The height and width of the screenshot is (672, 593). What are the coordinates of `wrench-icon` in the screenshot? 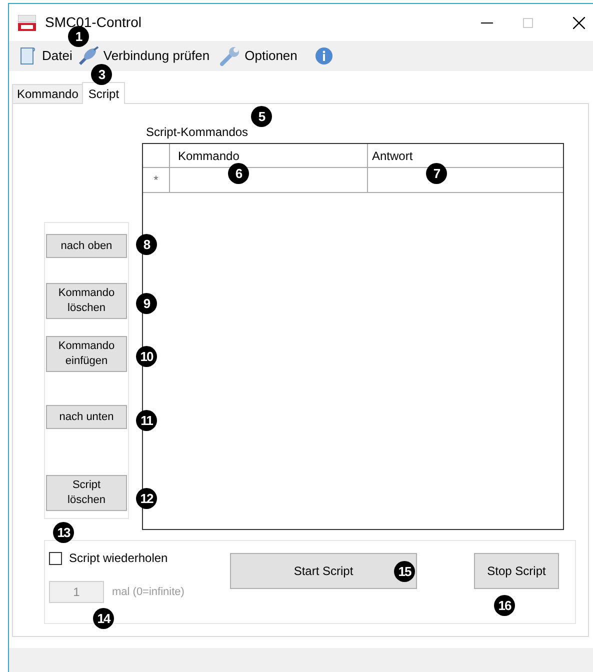 It's located at (229, 56).